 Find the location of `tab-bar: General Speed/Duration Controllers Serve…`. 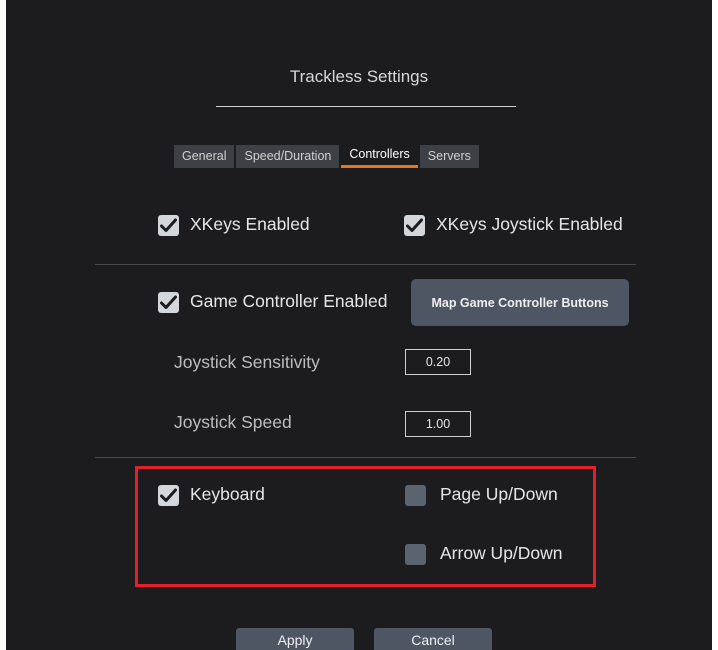

tab-bar: General Speed/Duration Controllers Serve… is located at coordinates (326, 156).